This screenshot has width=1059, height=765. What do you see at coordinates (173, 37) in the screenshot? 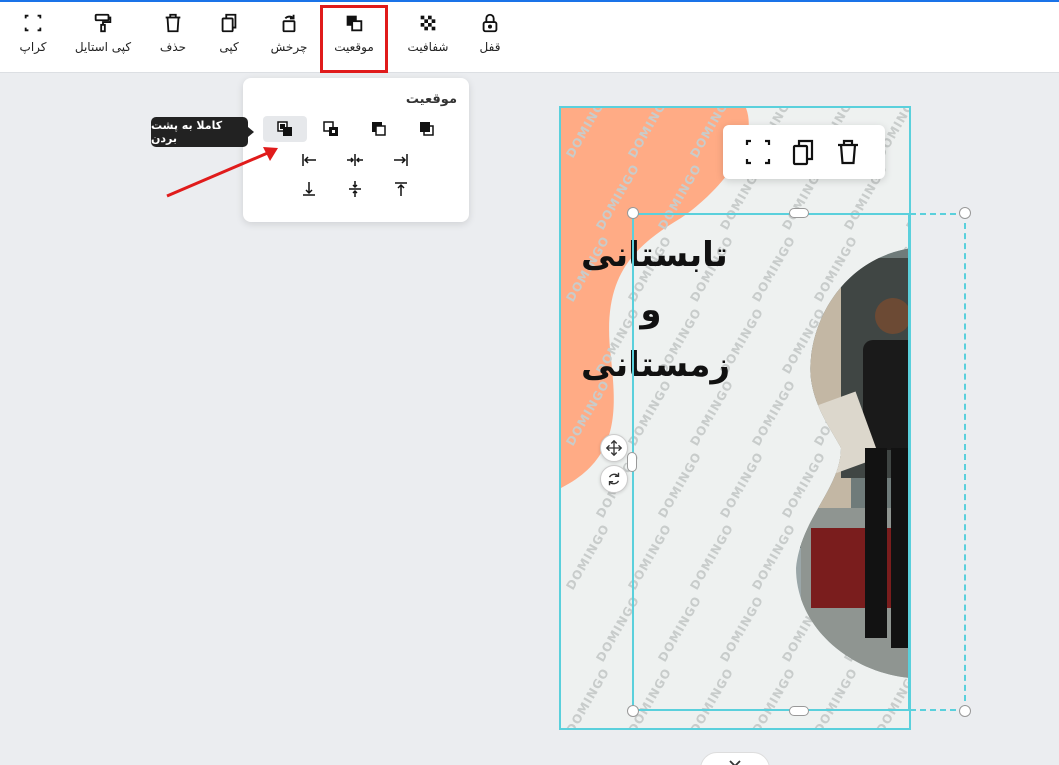
I see `delete-button: حذف` at bounding box center [173, 37].